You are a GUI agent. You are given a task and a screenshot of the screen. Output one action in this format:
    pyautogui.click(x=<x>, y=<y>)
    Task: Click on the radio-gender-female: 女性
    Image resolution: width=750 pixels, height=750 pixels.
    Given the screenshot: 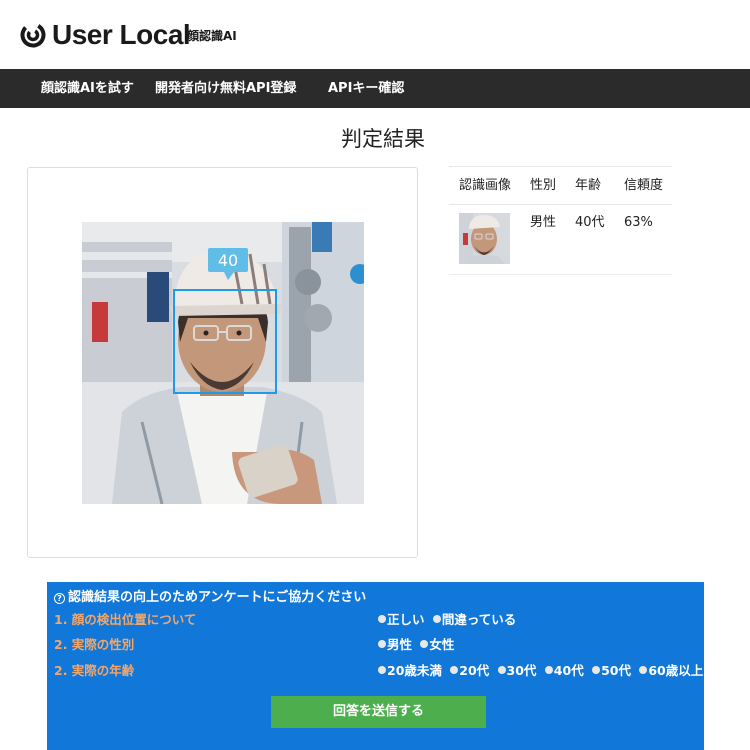 What is the action you would take?
    pyautogui.click(x=437, y=645)
    